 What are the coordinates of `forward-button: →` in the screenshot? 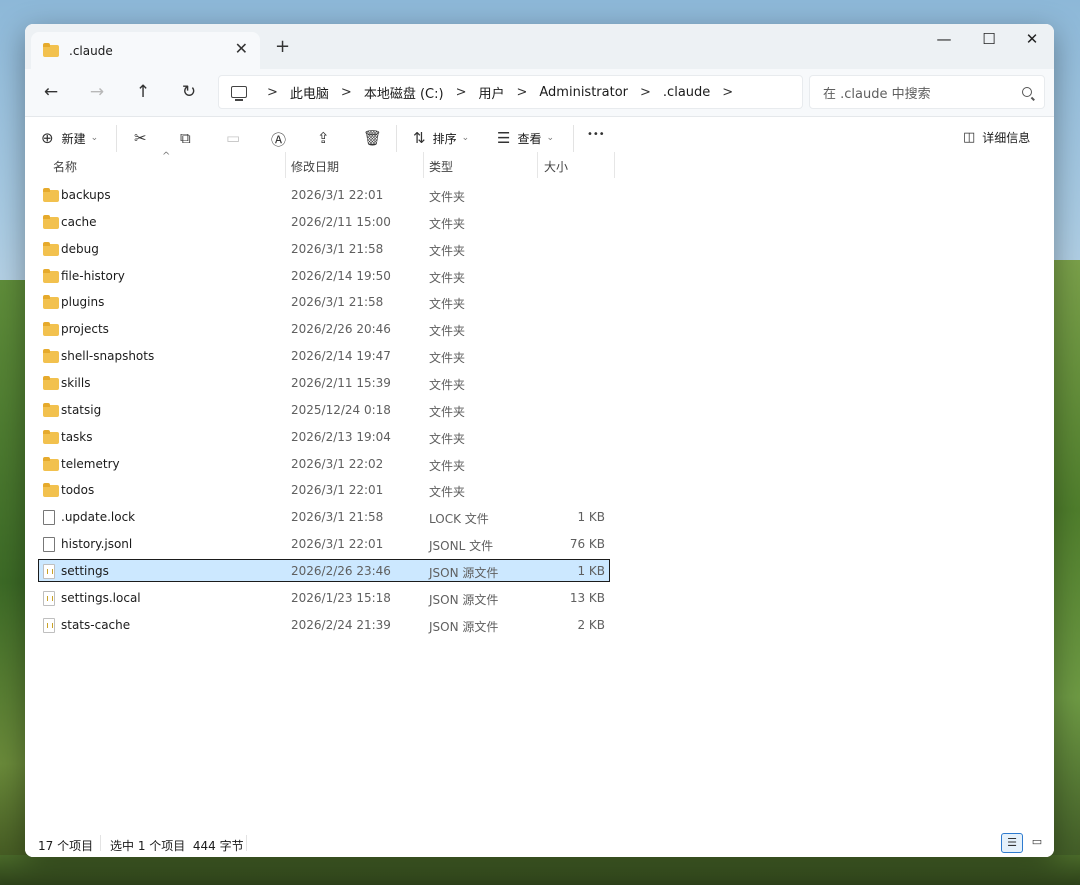 It's located at (97, 92).